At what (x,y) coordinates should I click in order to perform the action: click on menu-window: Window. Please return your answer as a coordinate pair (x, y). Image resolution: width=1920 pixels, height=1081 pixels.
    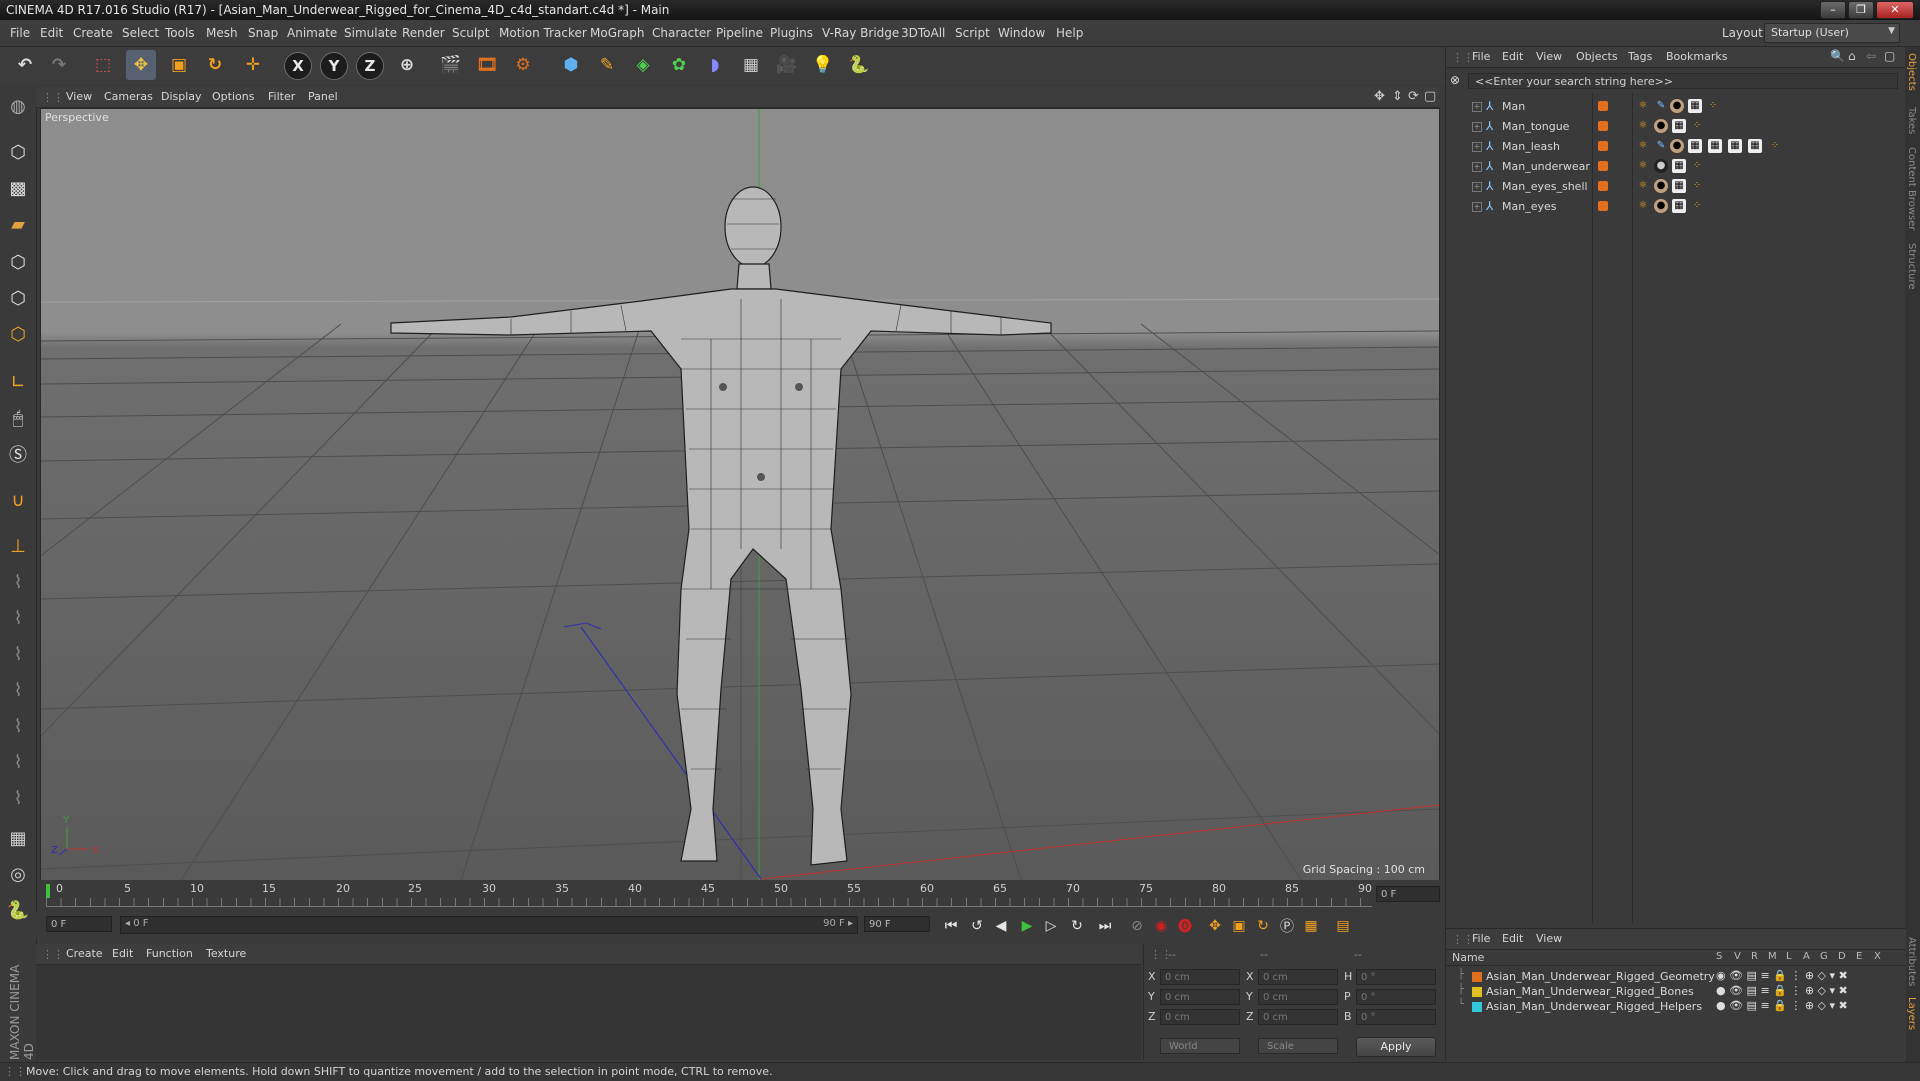
    Looking at the image, I should click on (1021, 33).